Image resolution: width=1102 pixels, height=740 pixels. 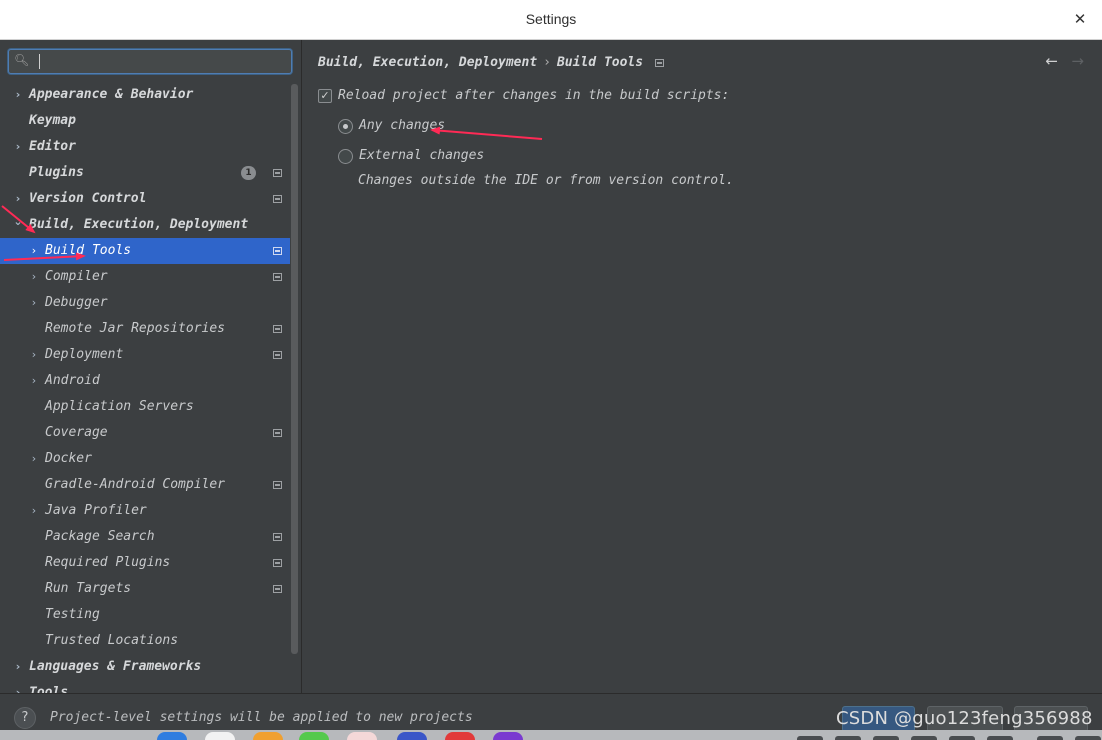 I want to click on help-button: ?, so click(x=25, y=718).